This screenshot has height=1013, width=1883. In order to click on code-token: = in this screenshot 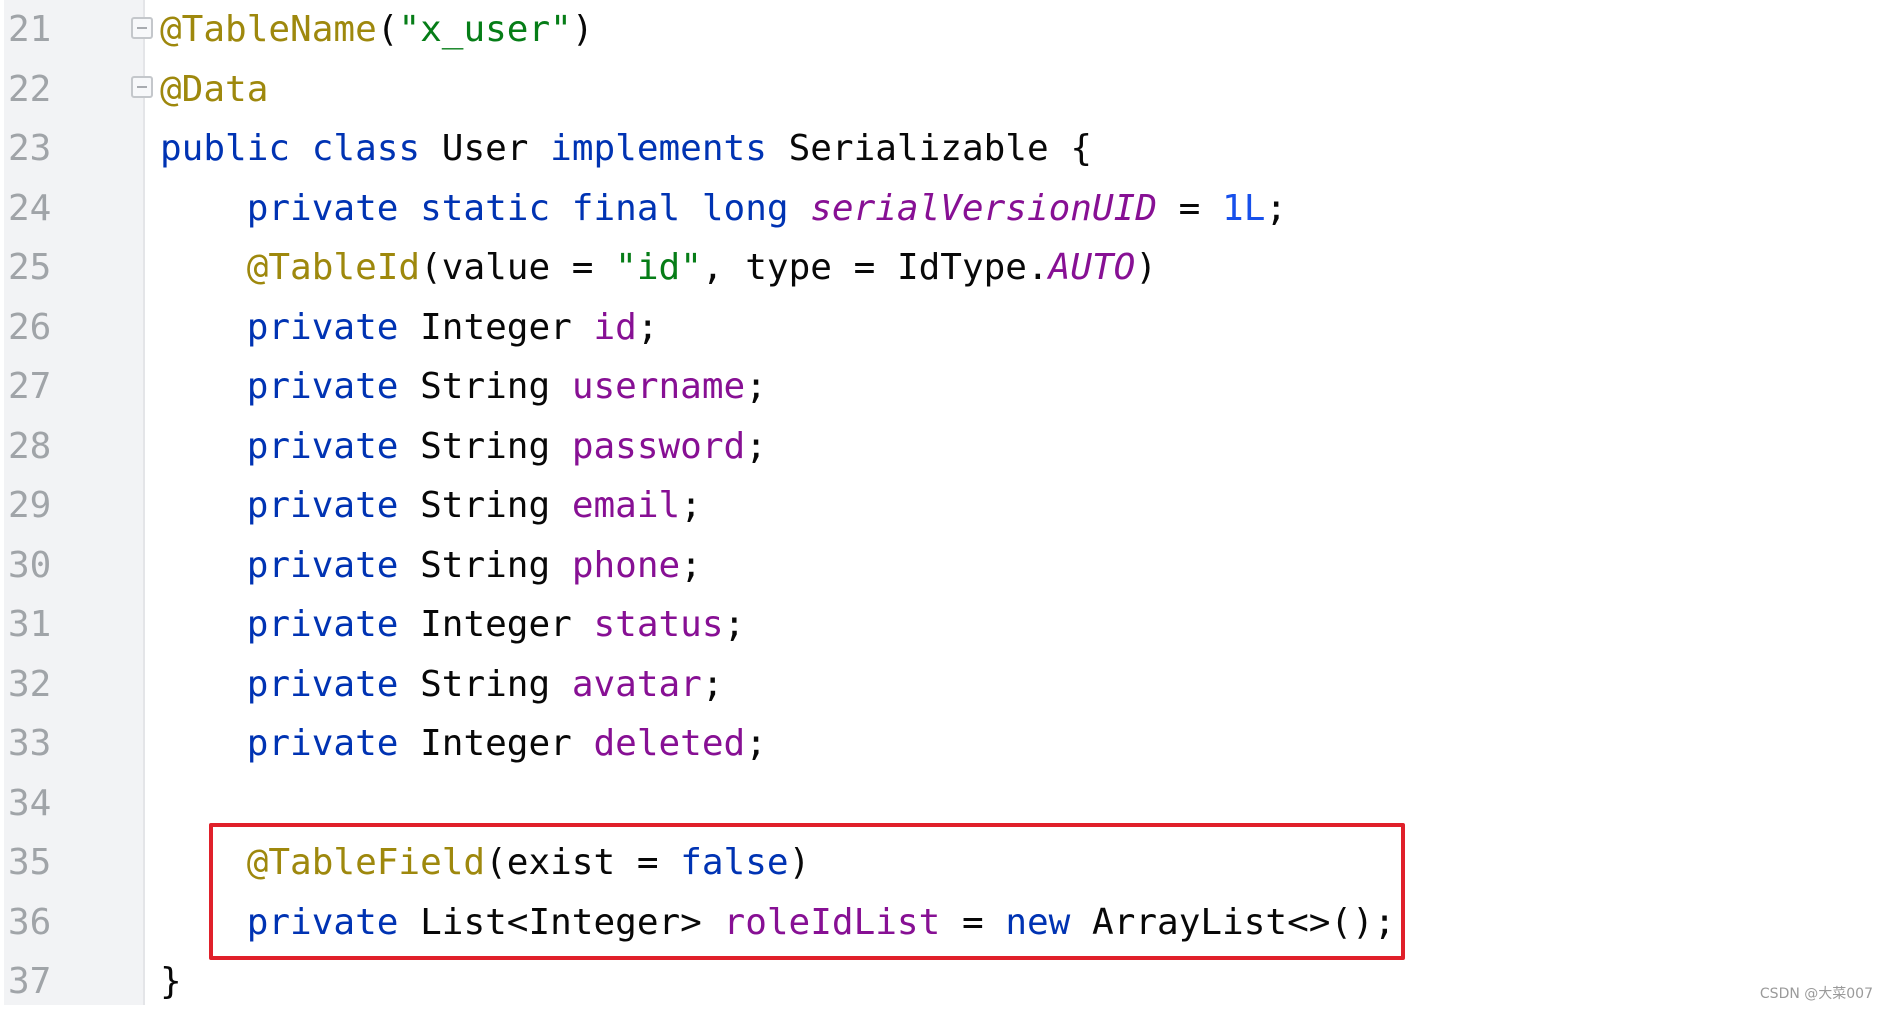, I will do `click(1190, 208)`.